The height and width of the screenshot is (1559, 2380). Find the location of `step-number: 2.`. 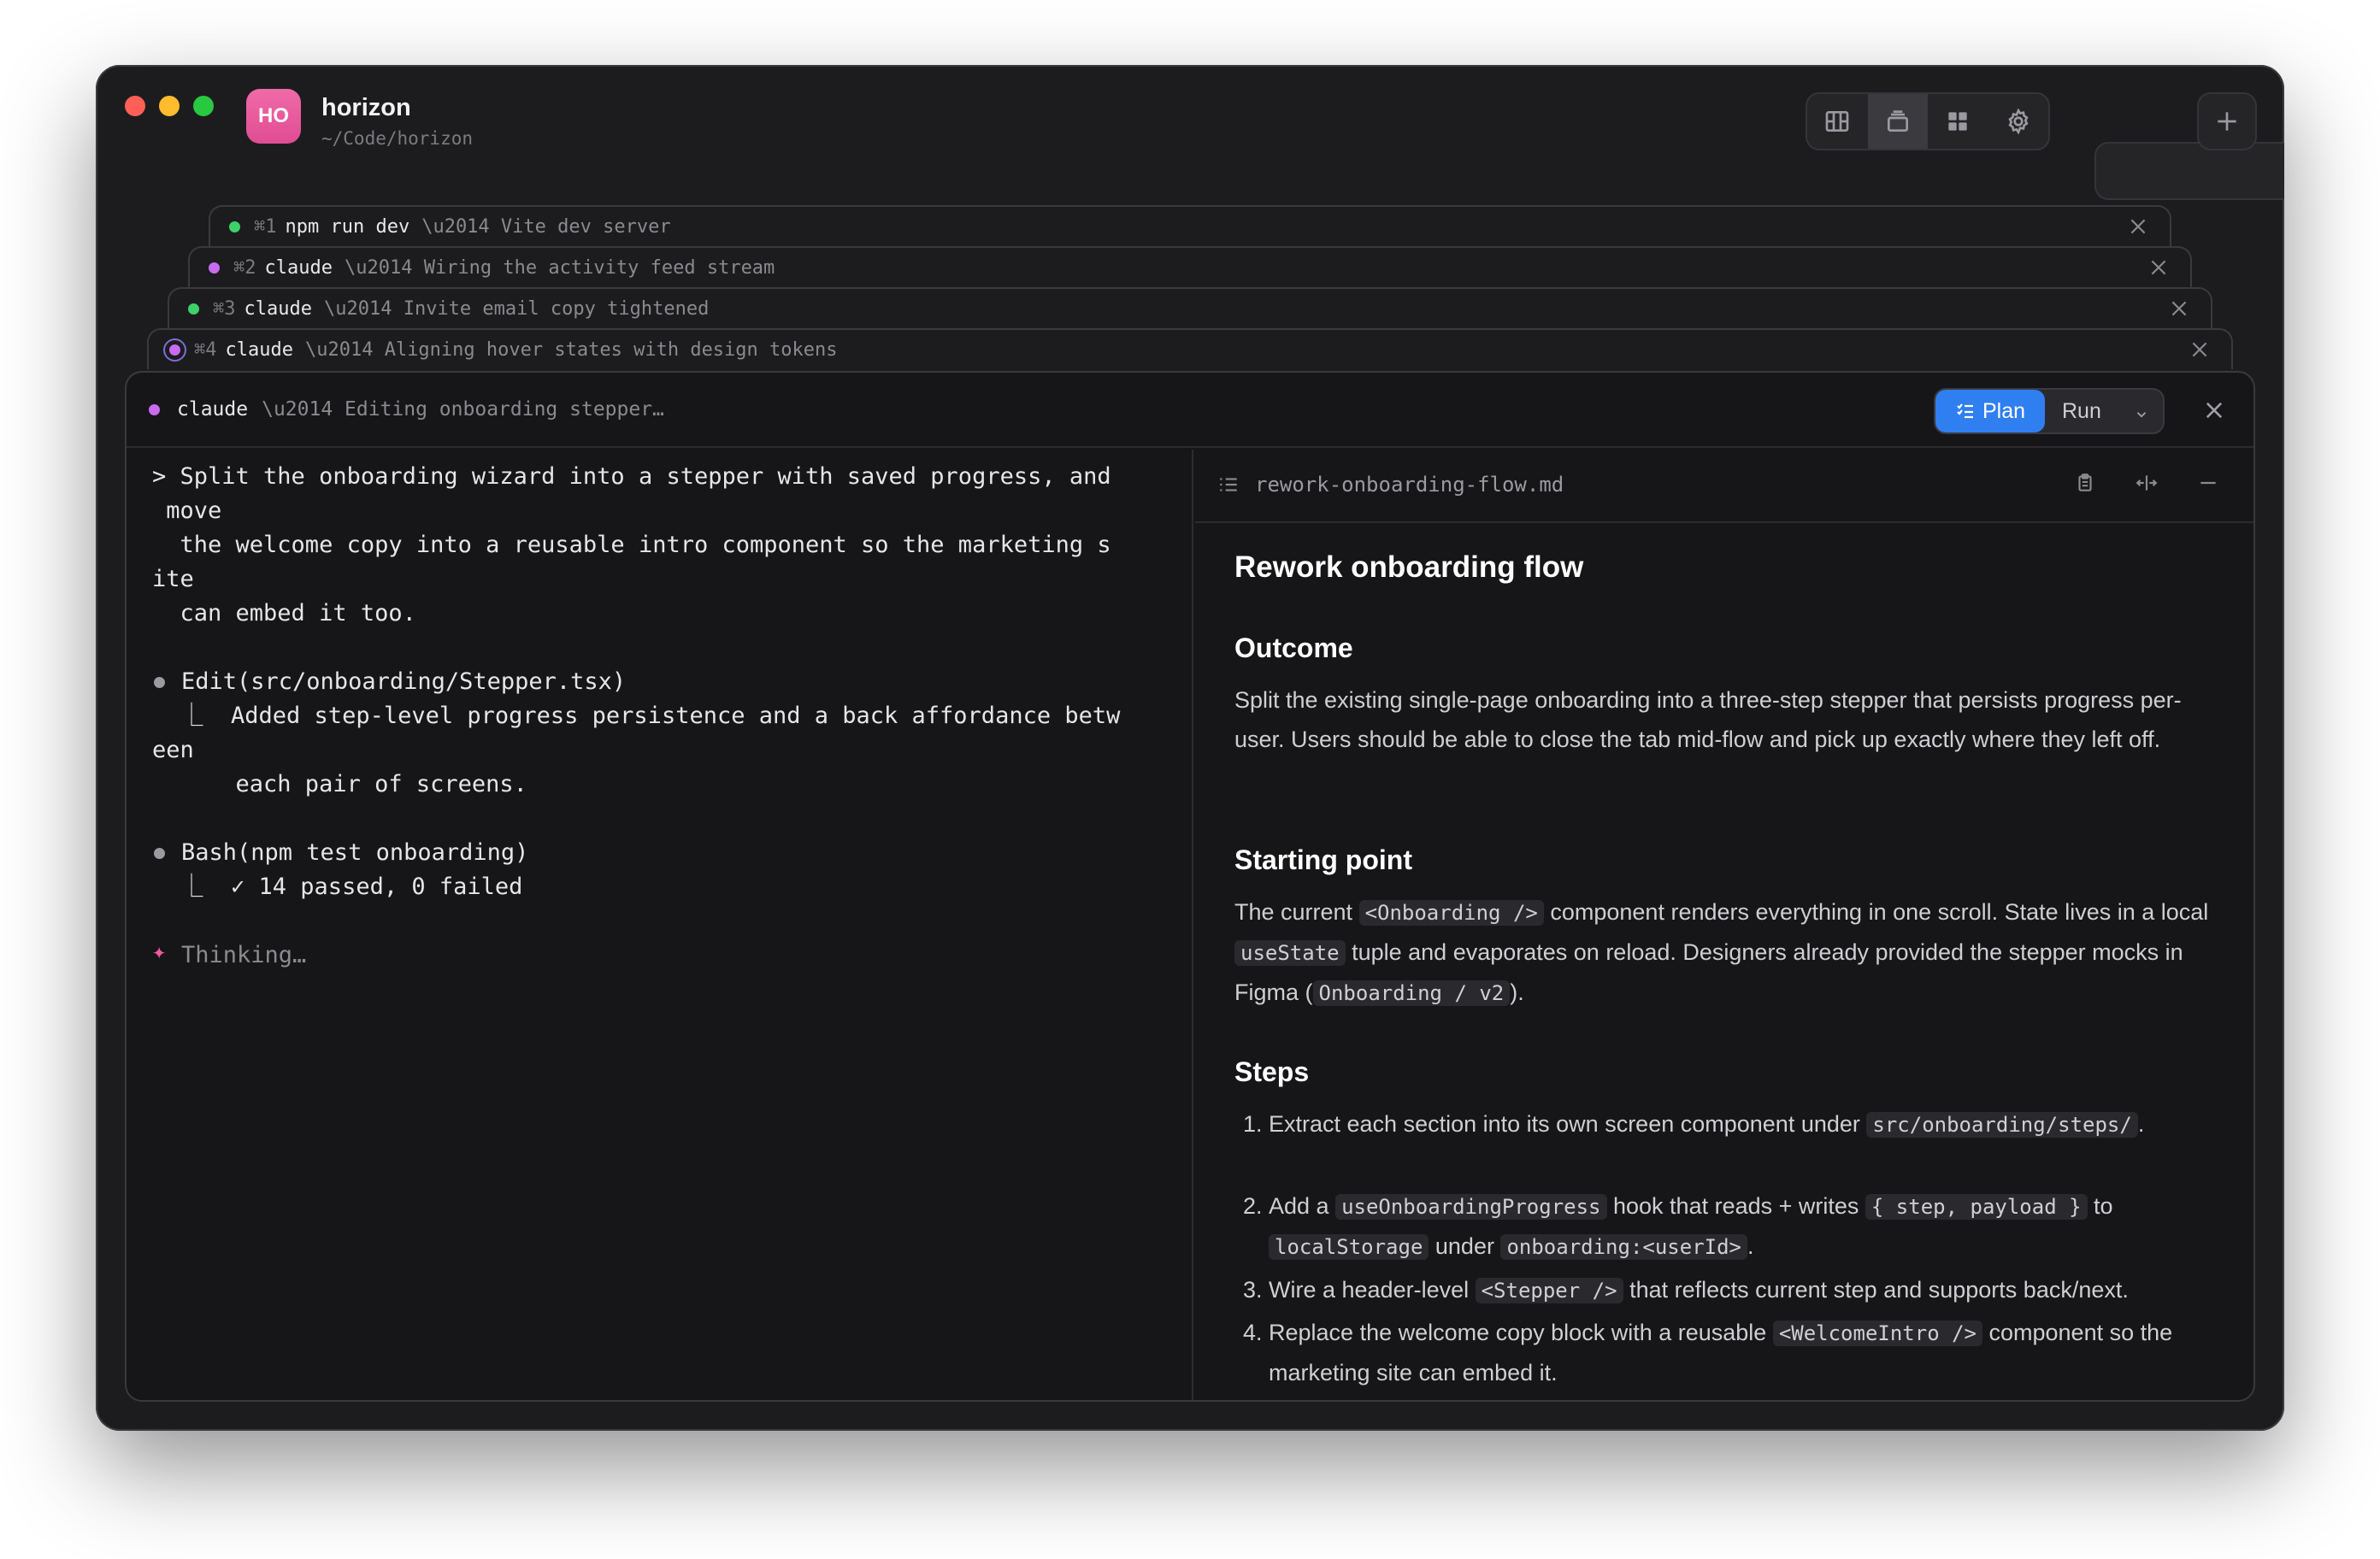

step-number: 2. is located at coordinates (1253, 1206).